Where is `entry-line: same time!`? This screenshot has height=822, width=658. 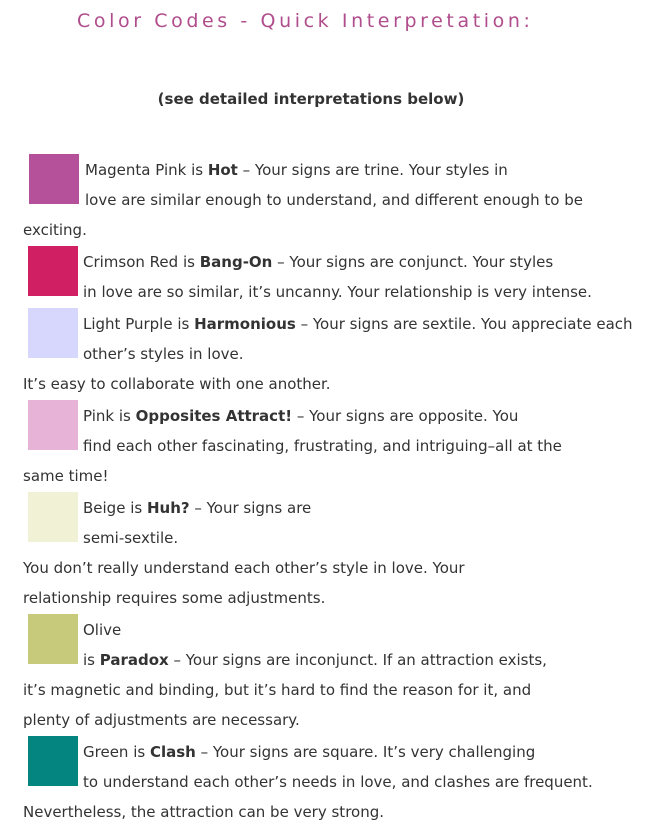 entry-line: same time! is located at coordinates (66, 476).